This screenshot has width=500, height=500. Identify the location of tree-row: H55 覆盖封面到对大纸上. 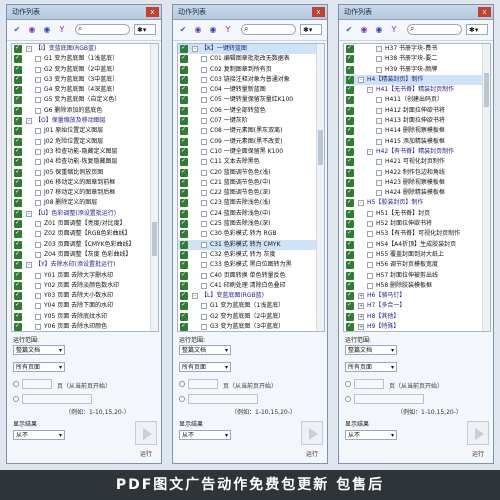
(417, 254).